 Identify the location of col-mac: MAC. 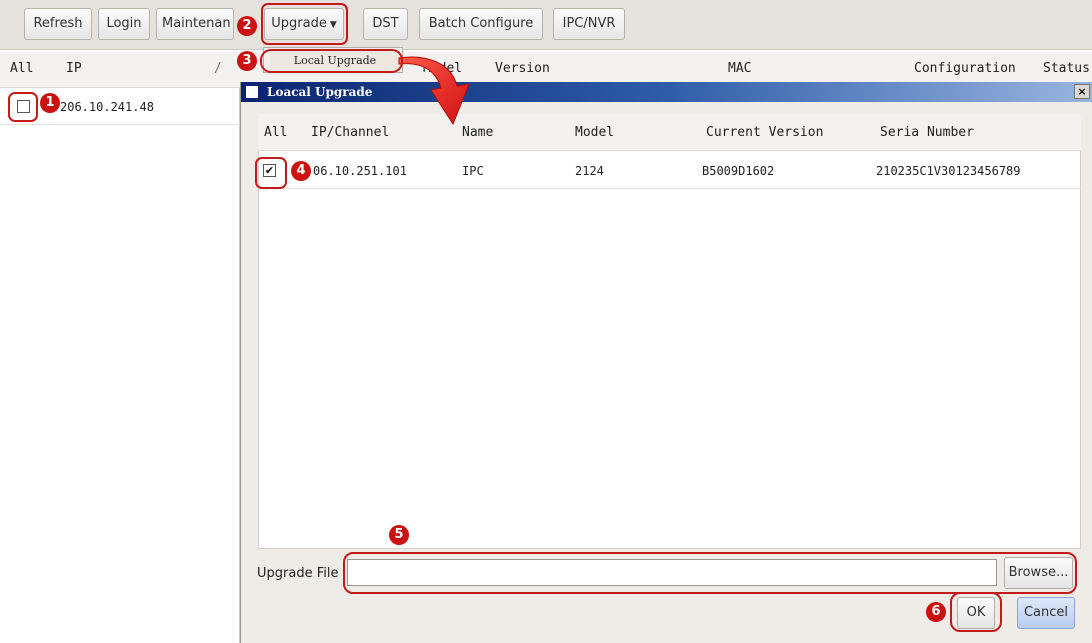
(739, 68).